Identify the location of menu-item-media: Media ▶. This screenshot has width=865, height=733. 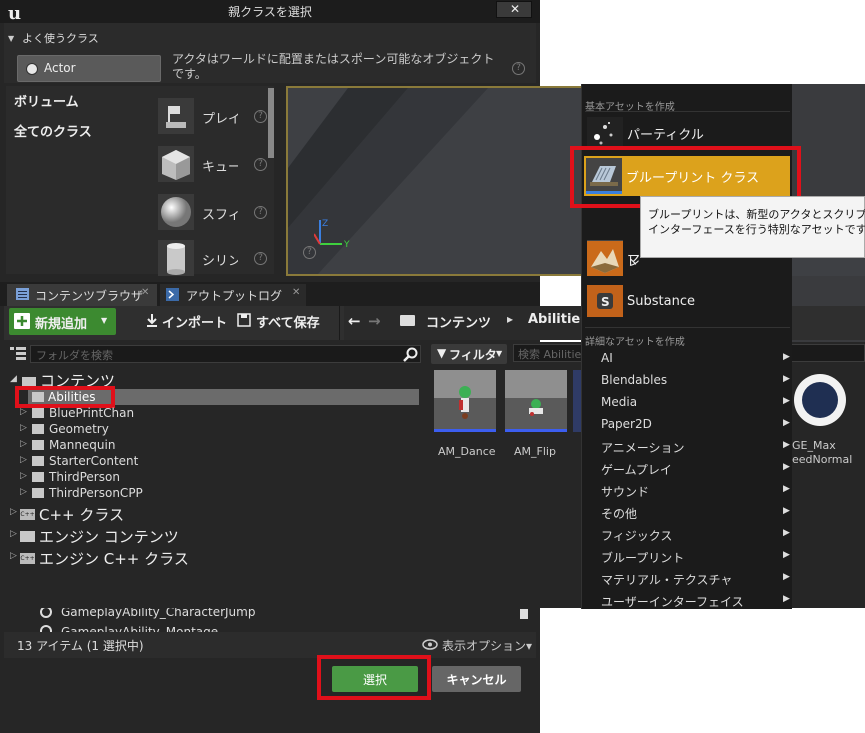
(687, 402).